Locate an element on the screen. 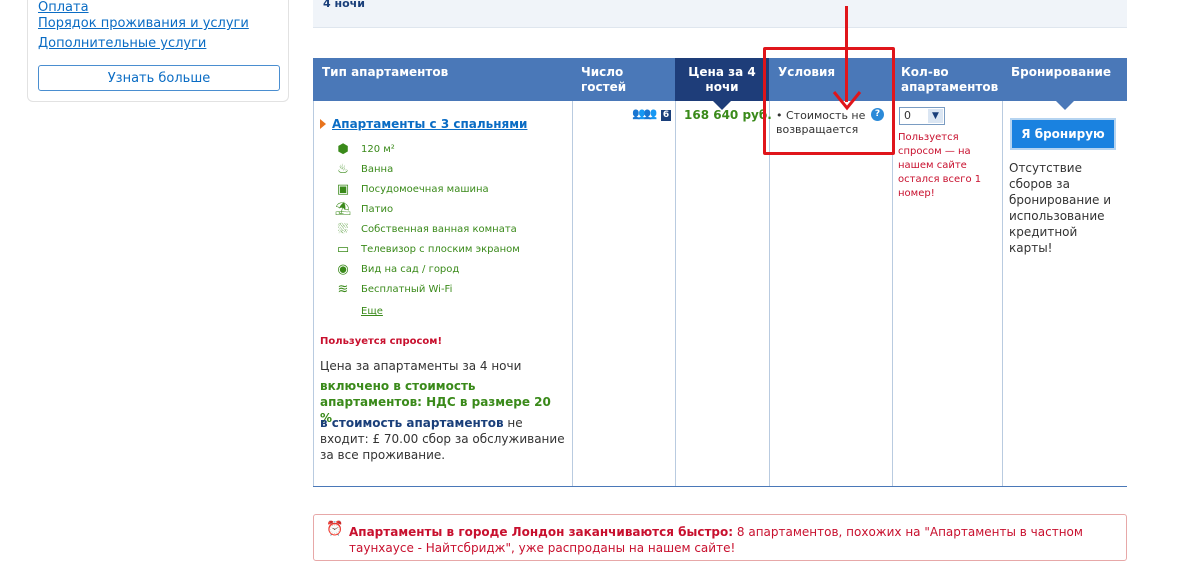  price-note: Цена за апартаменты за 4 ночи is located at coordinates (421, 366).